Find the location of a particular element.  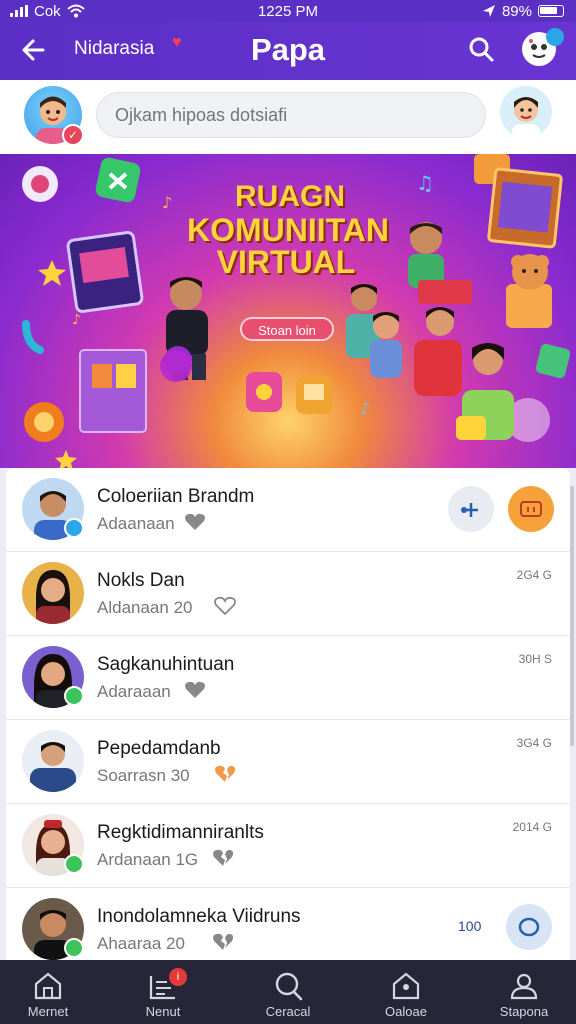

nav-profile: Stapona is located at coordinates (524, 992).